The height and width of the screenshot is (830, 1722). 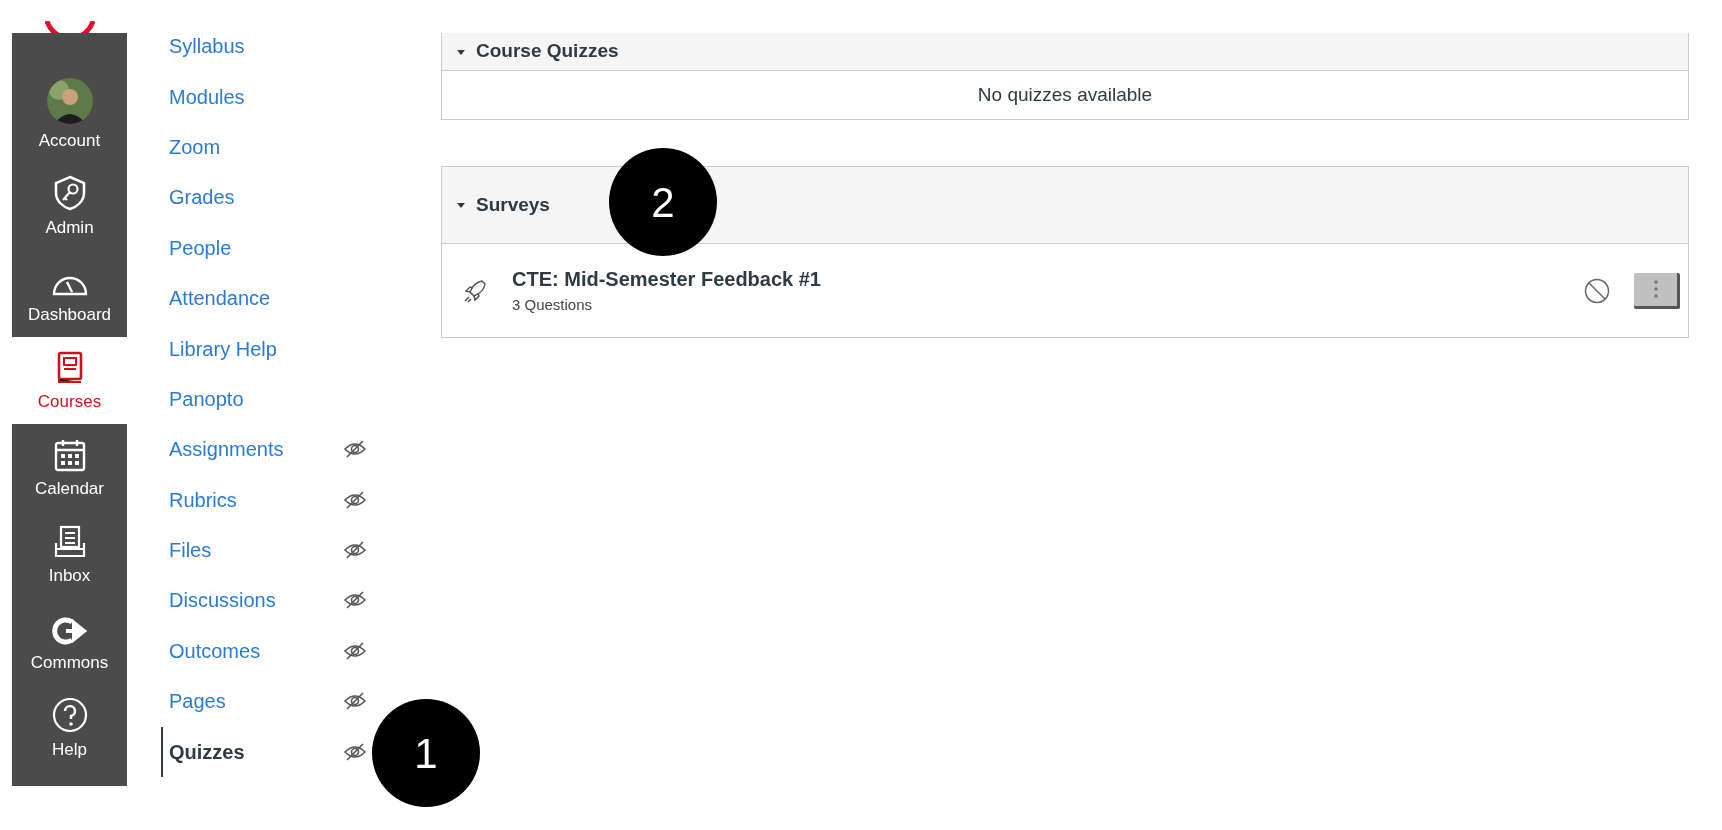 I want to click on nav-item: Courses, so click(x=69, y=380).